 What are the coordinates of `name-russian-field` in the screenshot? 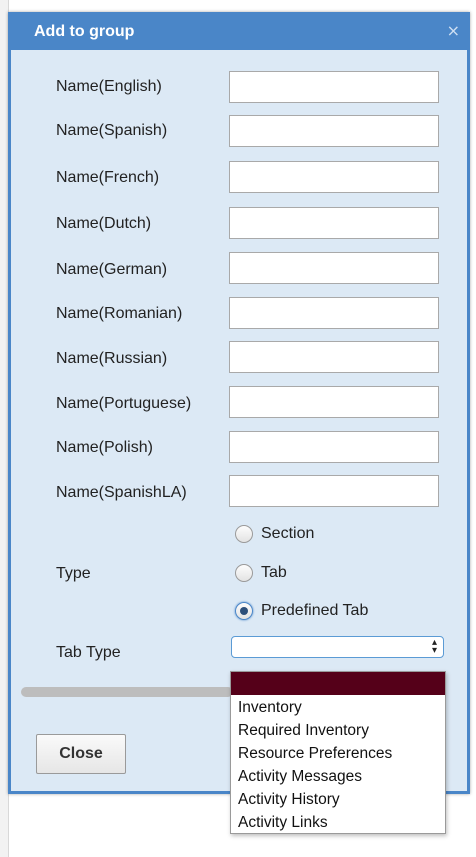 It's located at (334, 357).